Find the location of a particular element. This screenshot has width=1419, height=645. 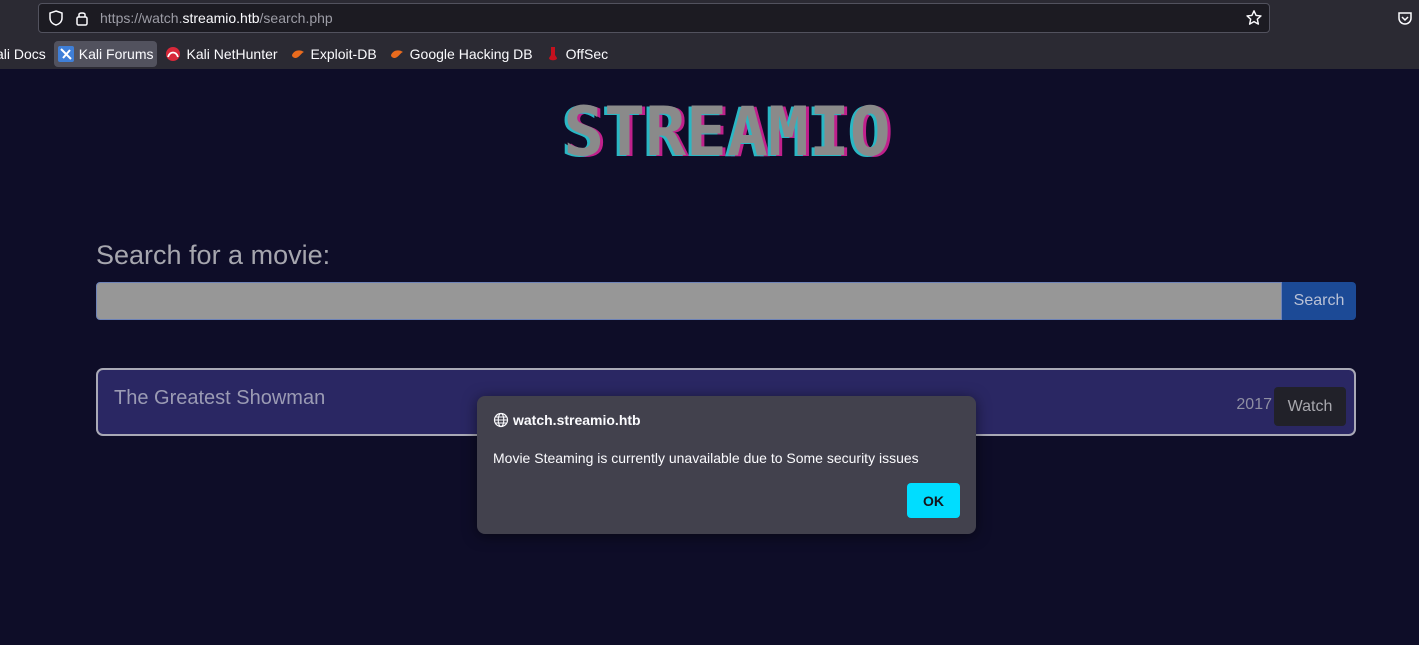

bookmark-offsec: OffSec is located at coordinates (577, 54).